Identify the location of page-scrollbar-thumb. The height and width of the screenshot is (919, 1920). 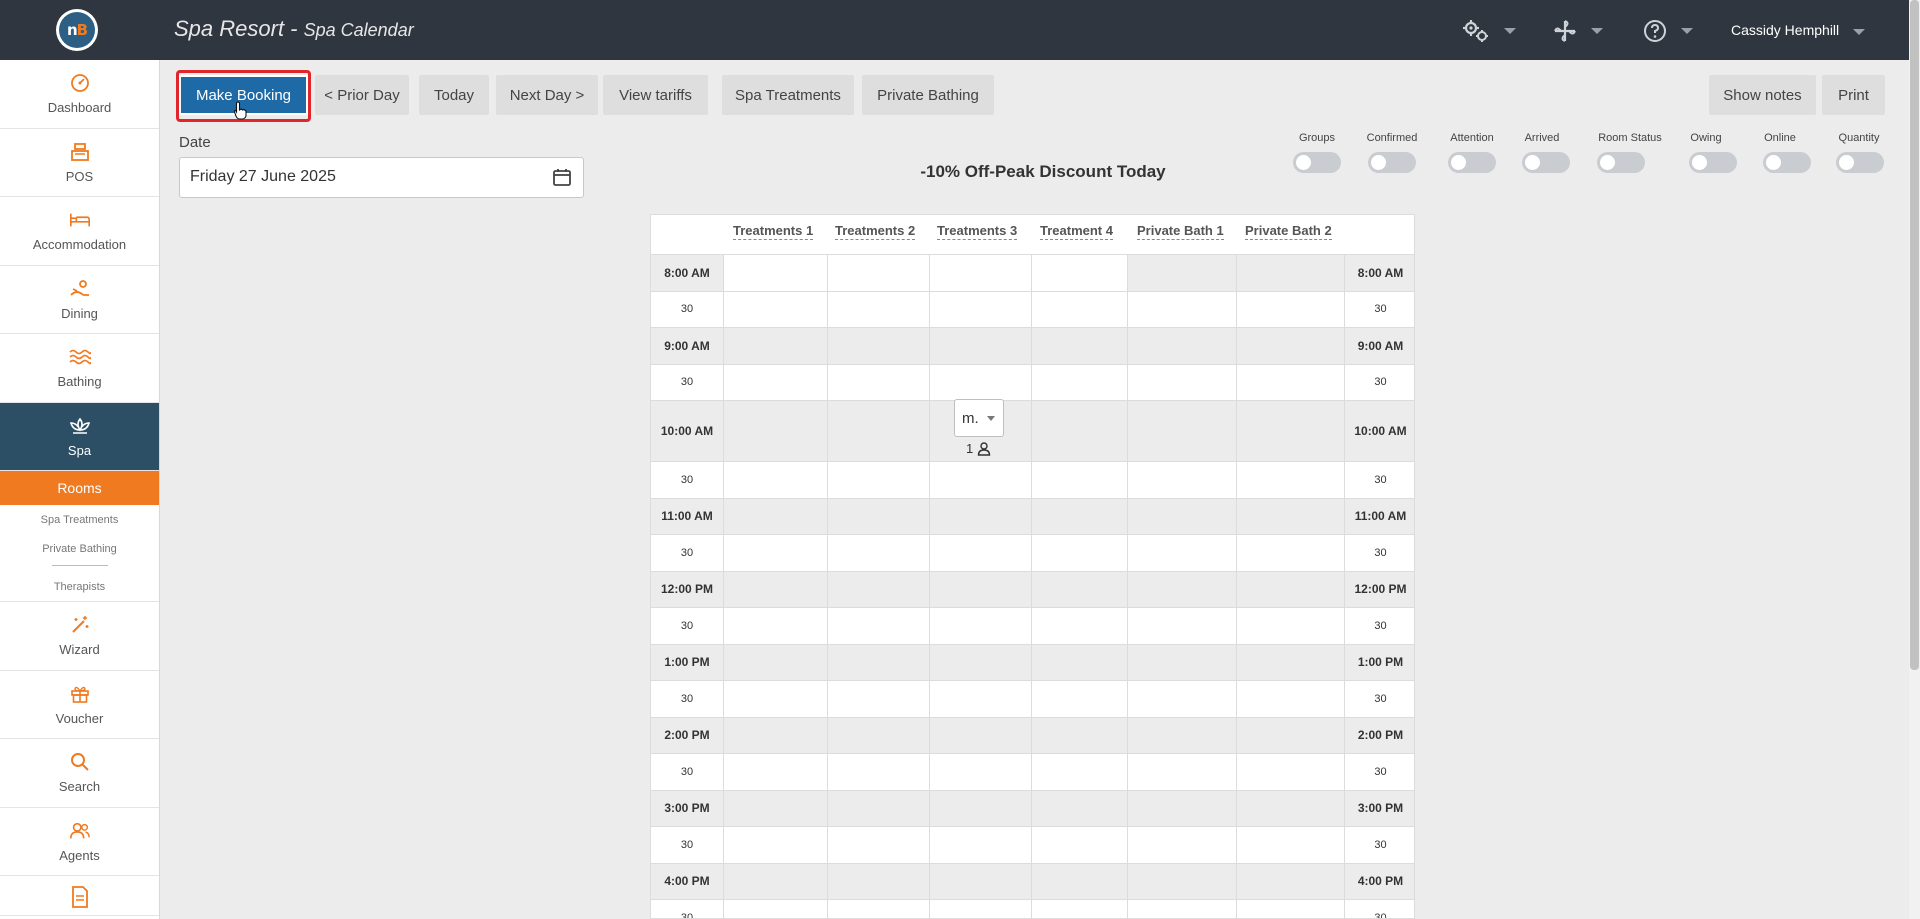
(1914, 335).